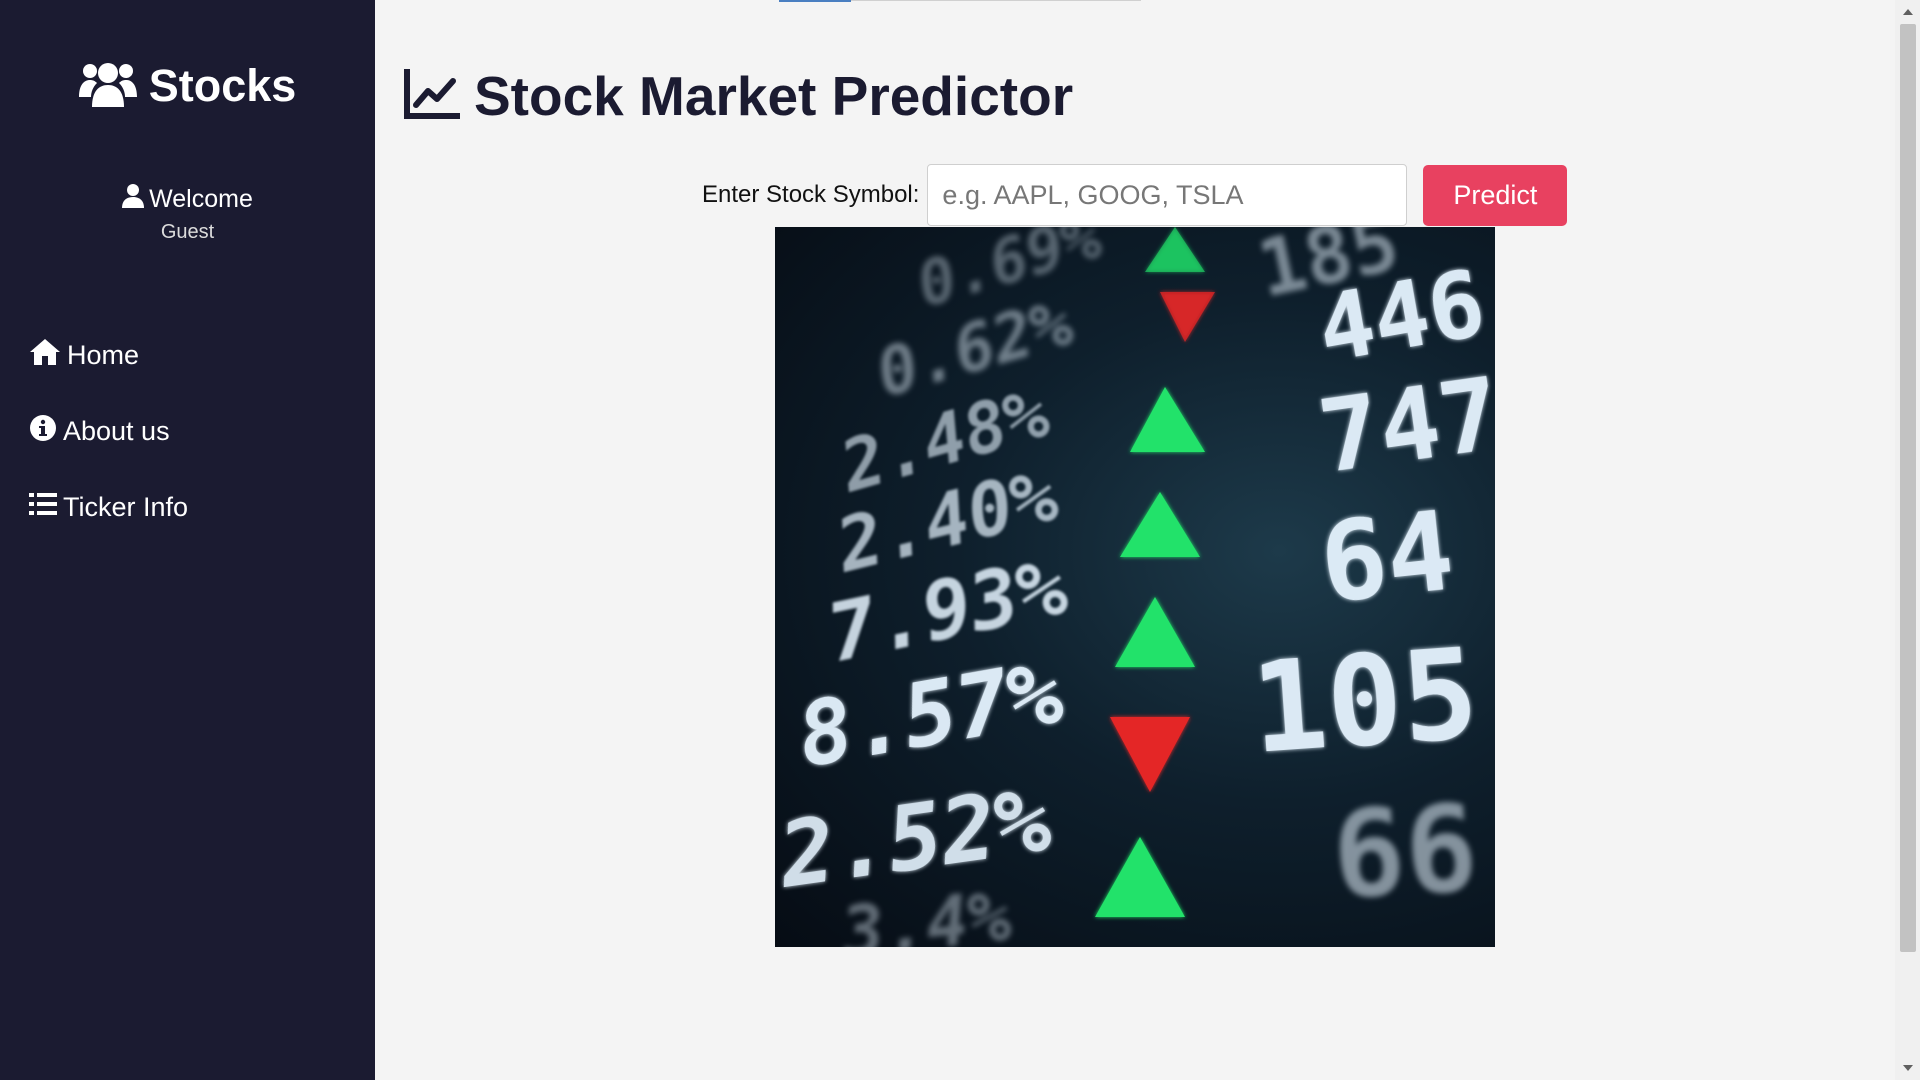 Image resolution: width=1920 pixels, height=1080 pixels. I want to click on page-title: Stock Market Predictor, so click(774, 96).